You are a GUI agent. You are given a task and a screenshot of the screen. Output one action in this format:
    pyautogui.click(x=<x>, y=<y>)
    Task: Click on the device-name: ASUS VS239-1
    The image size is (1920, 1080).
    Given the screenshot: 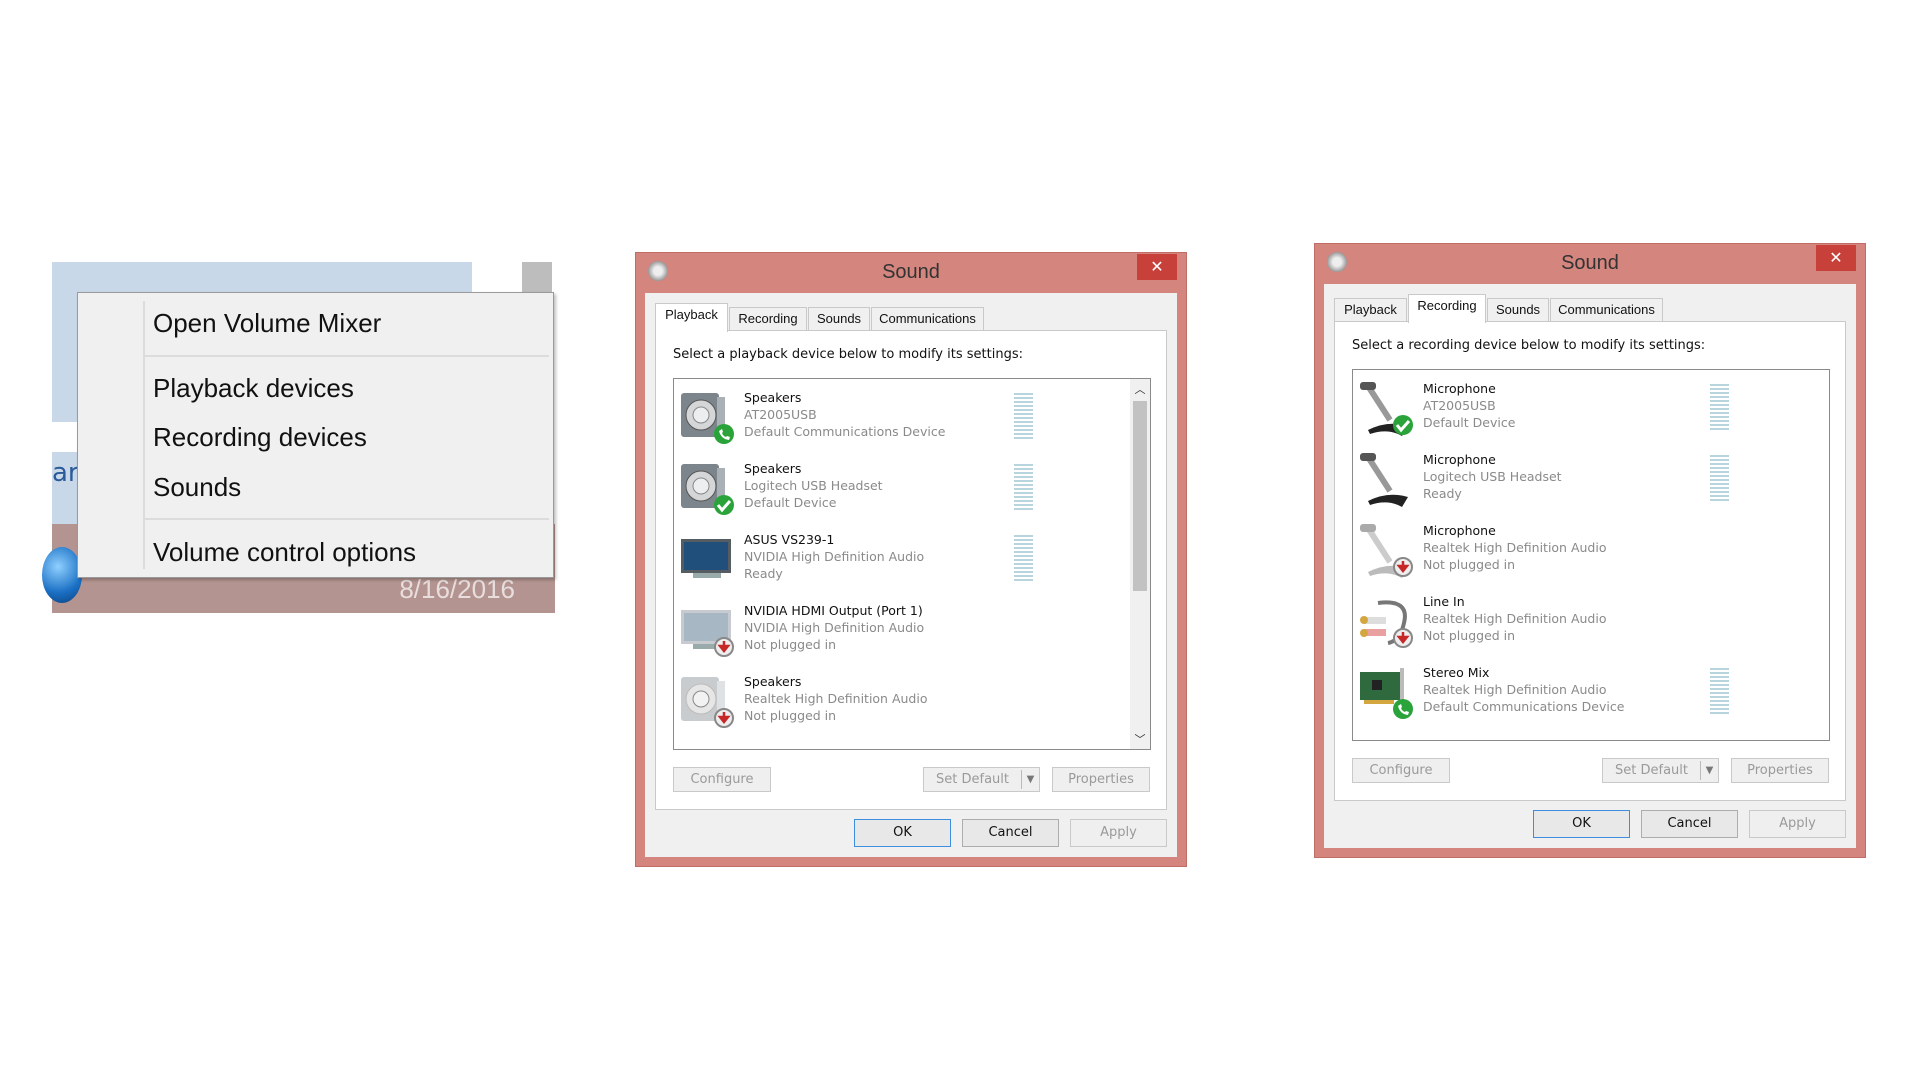 What is the action you would take?
    pyautogui.click(x=789, y=539)
    